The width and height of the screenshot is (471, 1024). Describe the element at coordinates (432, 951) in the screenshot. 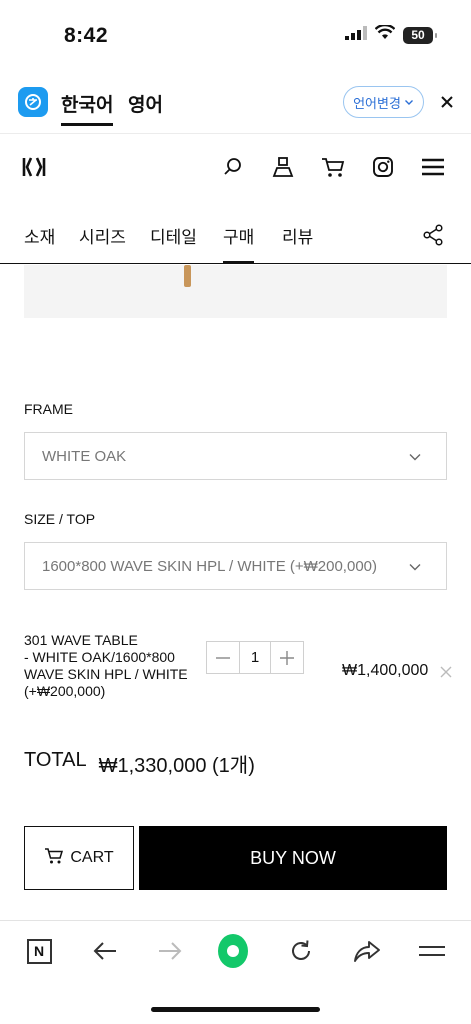

I see `browser-menu-icon` at that location.